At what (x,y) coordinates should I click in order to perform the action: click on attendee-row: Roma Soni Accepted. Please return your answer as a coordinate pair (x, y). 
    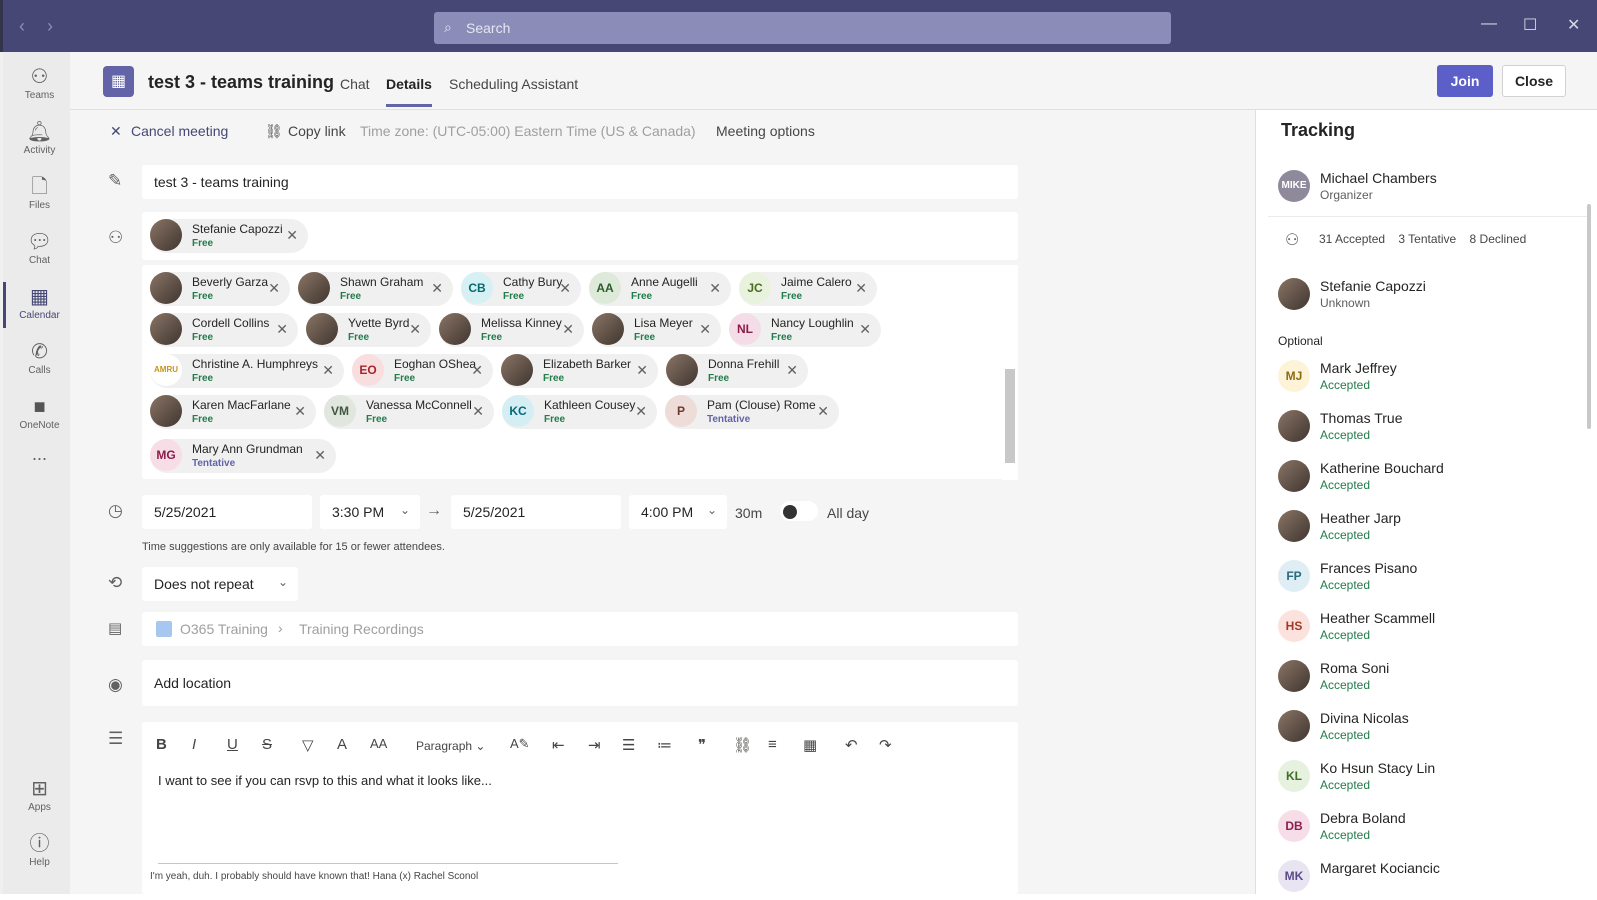
    Looking at the image, I should click on (1428, 680).